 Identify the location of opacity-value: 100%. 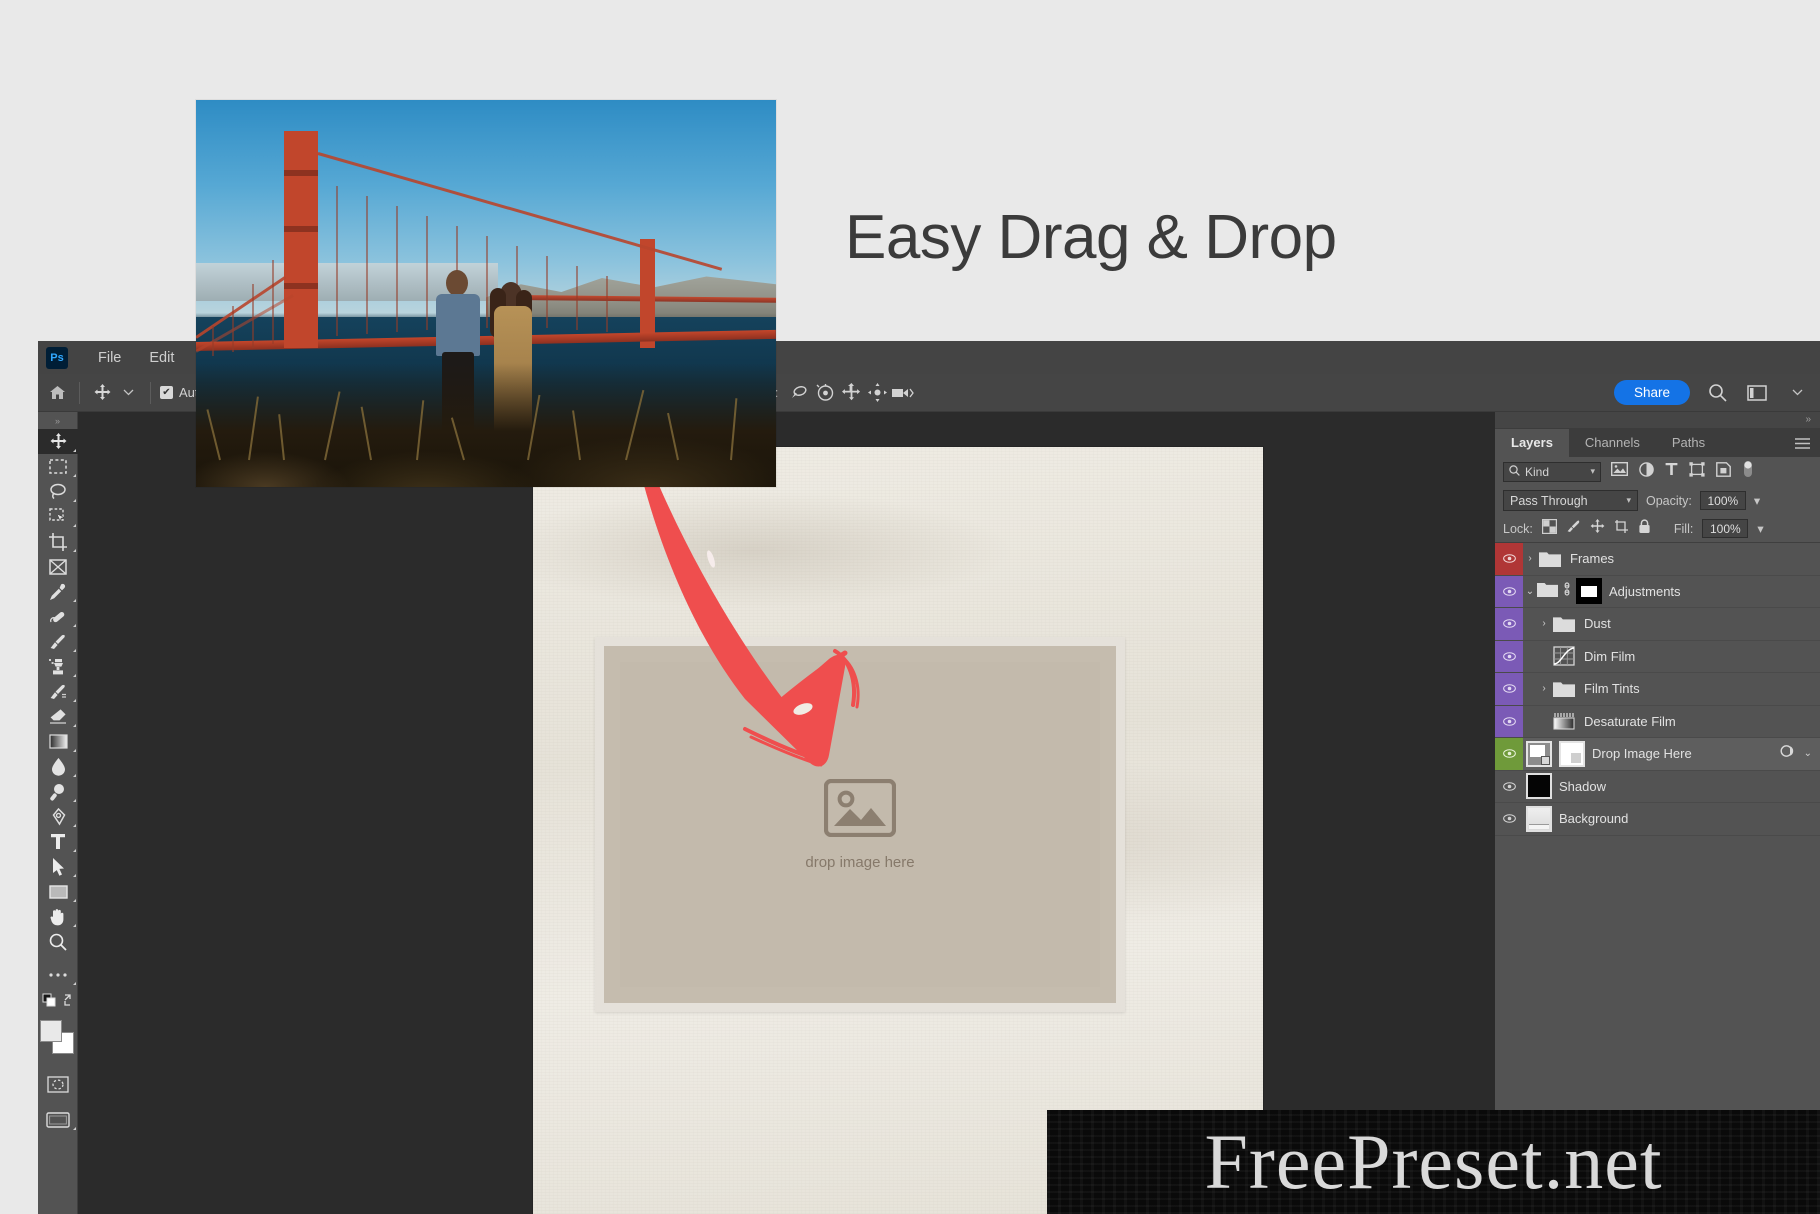
(1722, 500).